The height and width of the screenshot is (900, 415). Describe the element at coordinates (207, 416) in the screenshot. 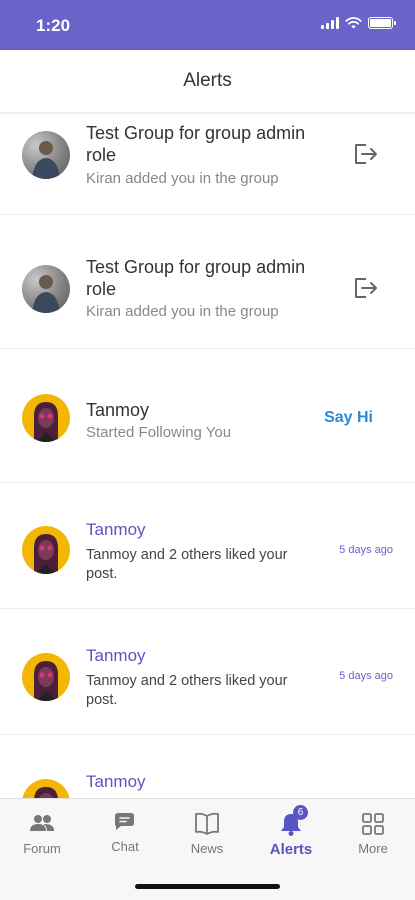

I see `alert-row: Tanmoy Started Following You Say Hi` at that location.